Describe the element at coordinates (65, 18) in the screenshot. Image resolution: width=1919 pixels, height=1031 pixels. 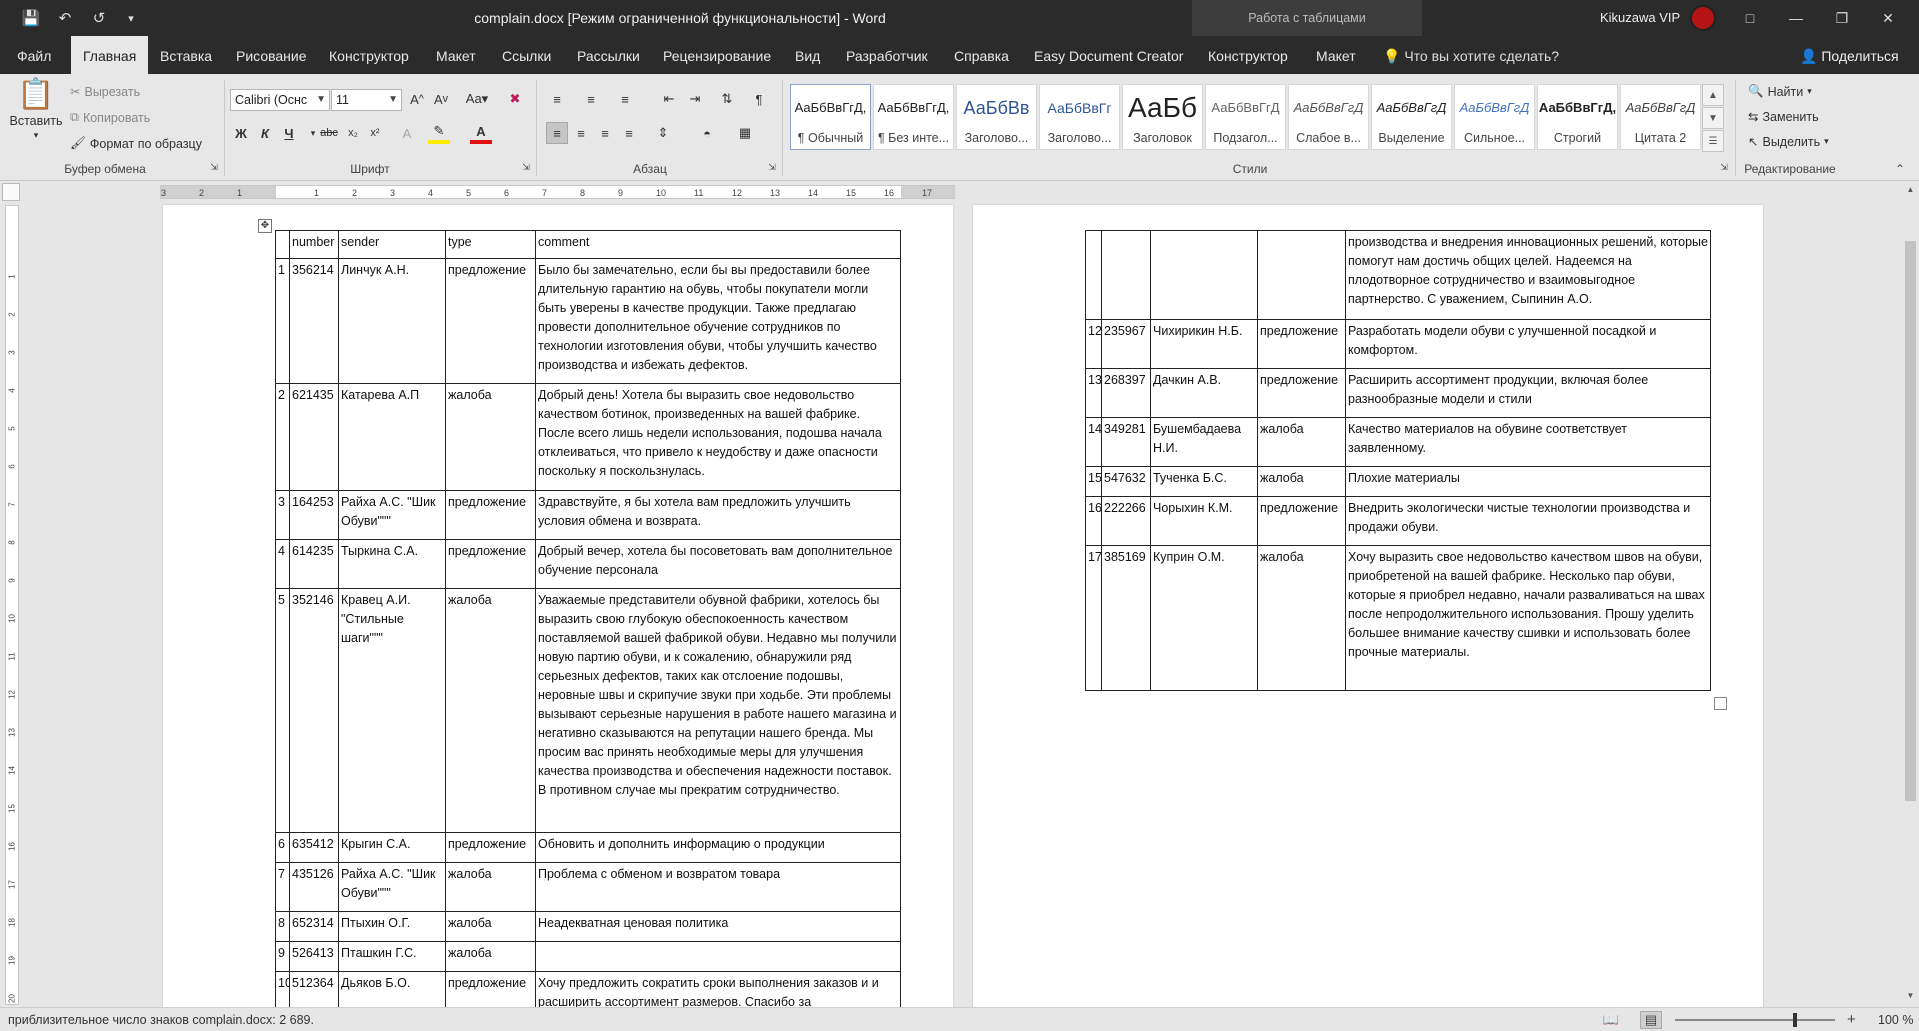
I see `undo-icon: ↶` at that location.